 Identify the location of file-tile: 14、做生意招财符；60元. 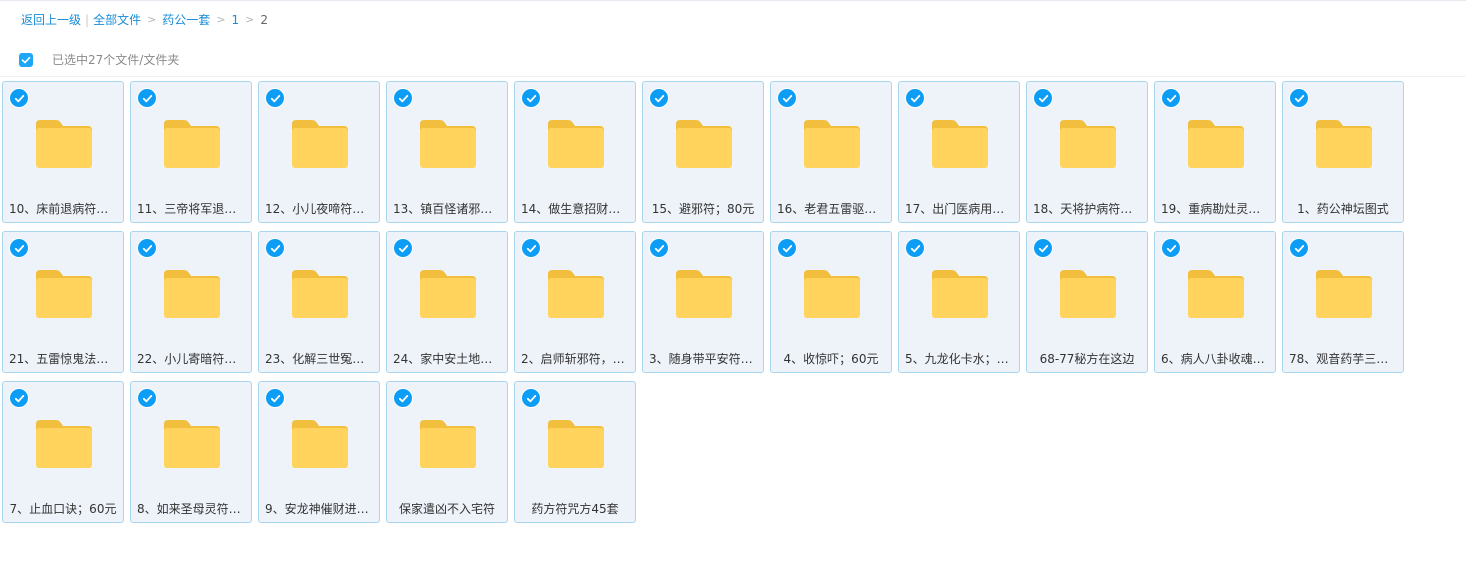
(575, 152).